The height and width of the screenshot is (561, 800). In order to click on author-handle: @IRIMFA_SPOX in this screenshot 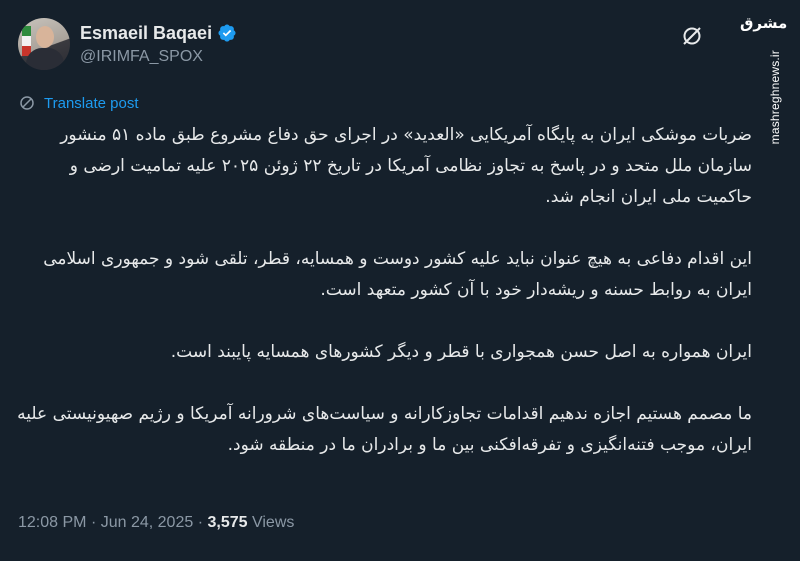, I will do `click(158, 57)`.